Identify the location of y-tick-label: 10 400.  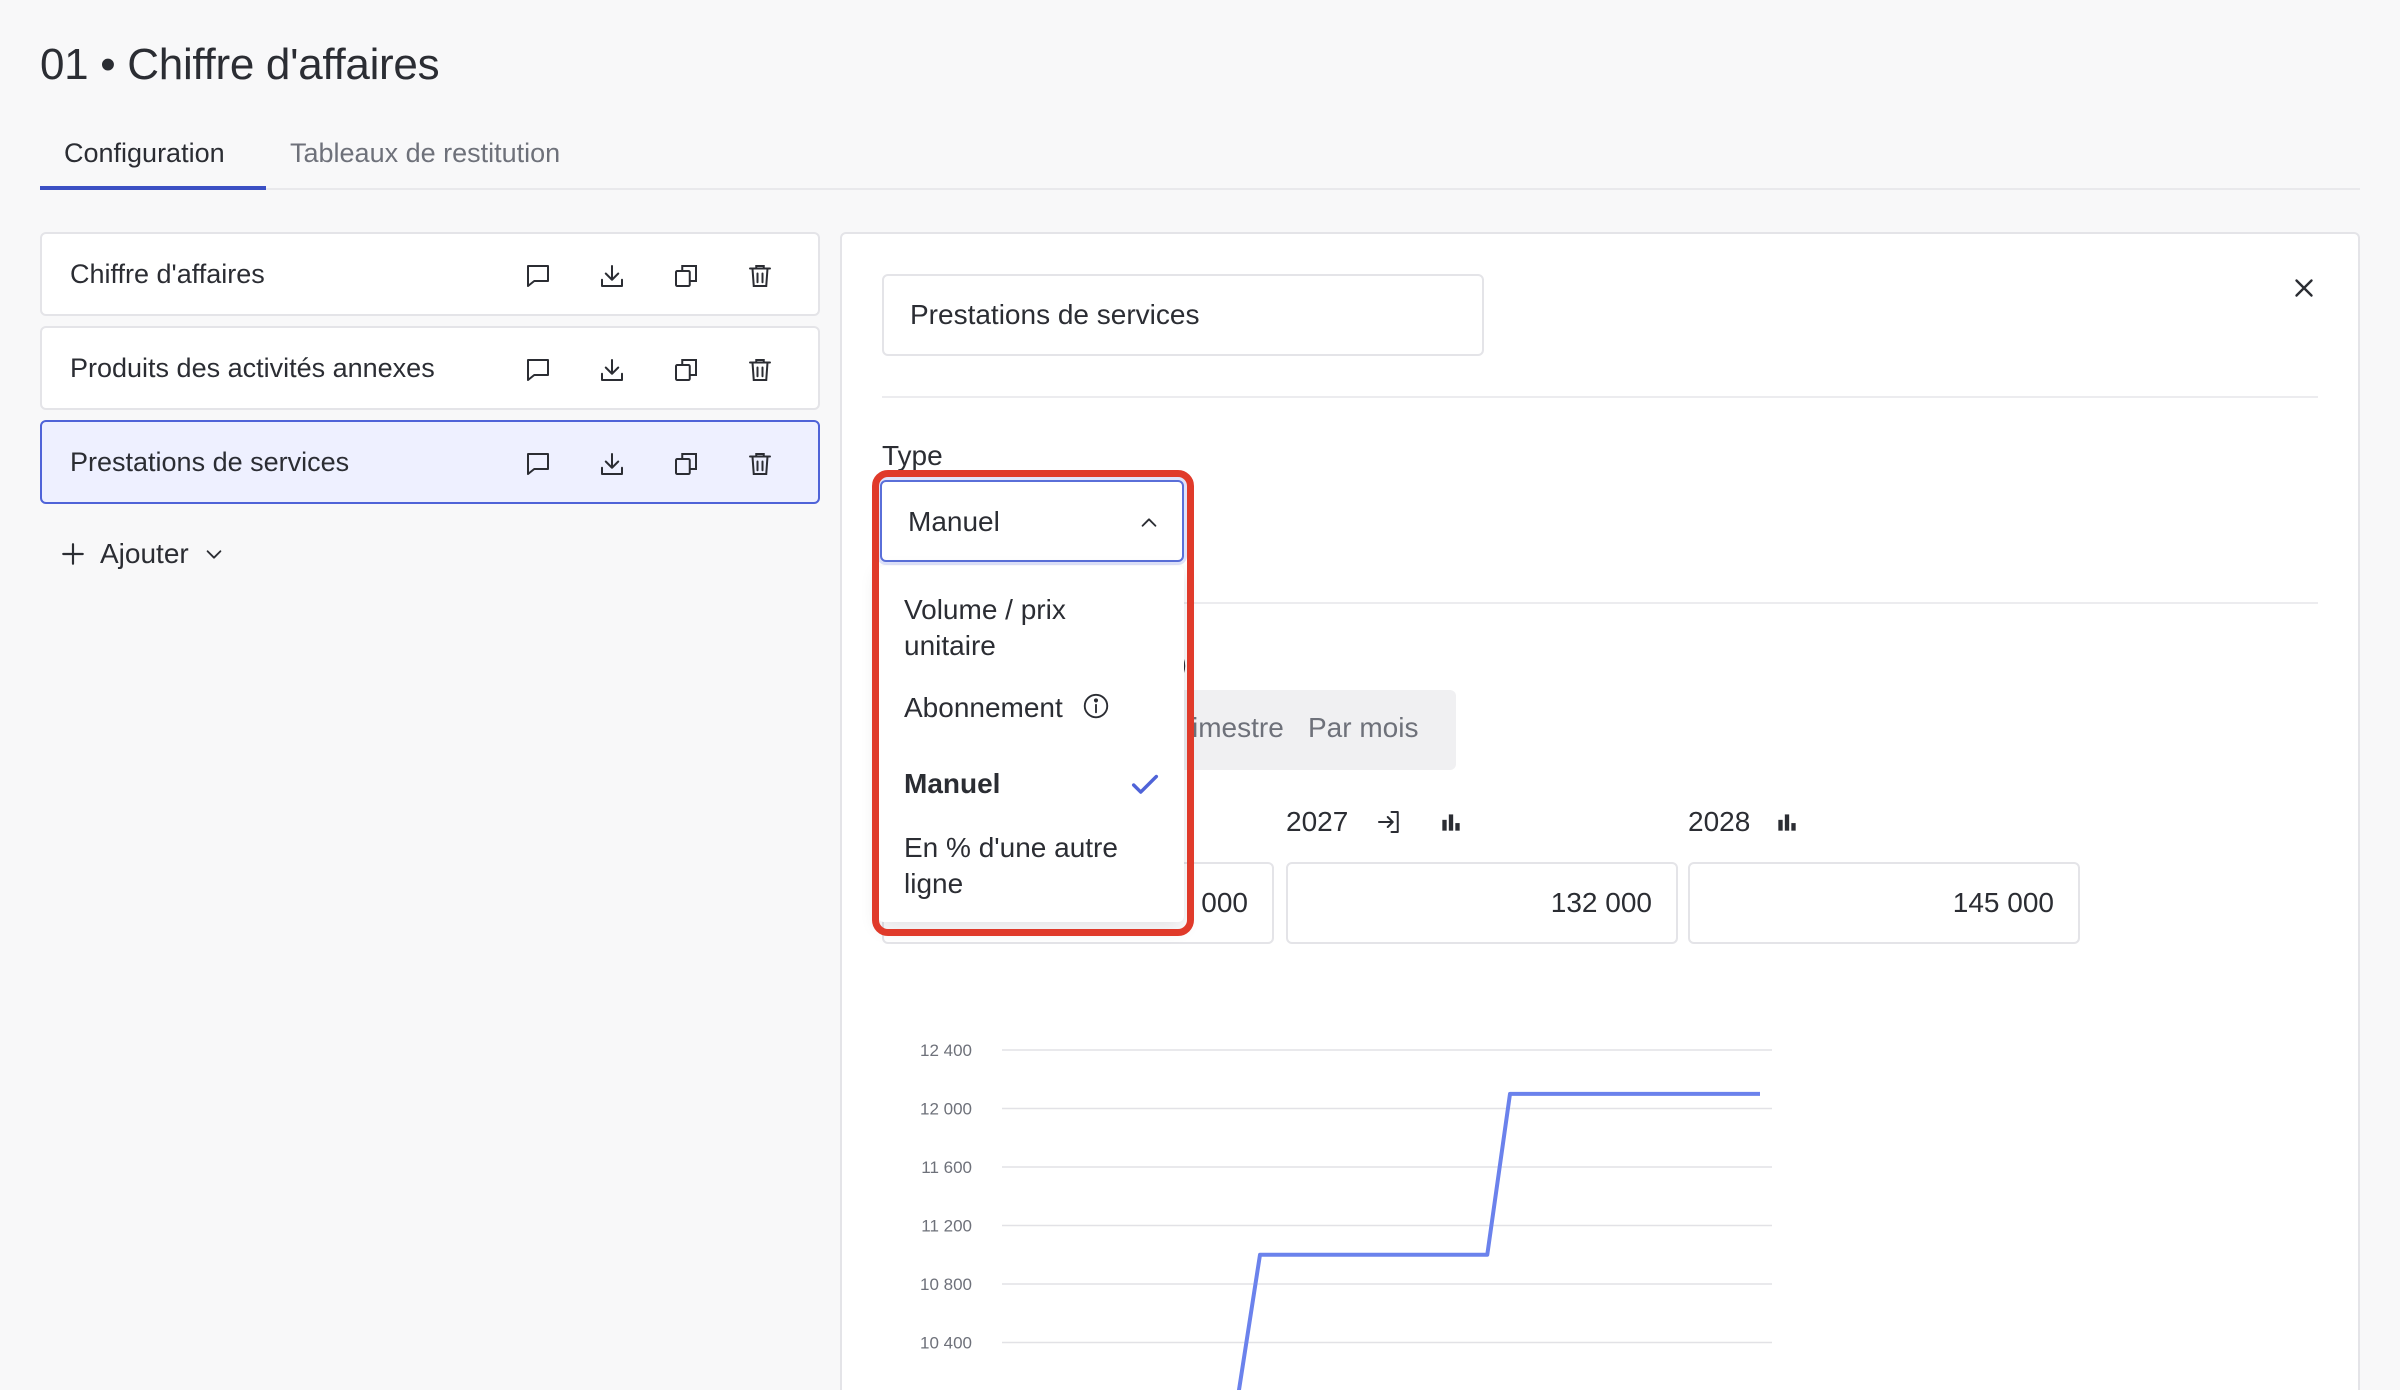
(946, 1343).